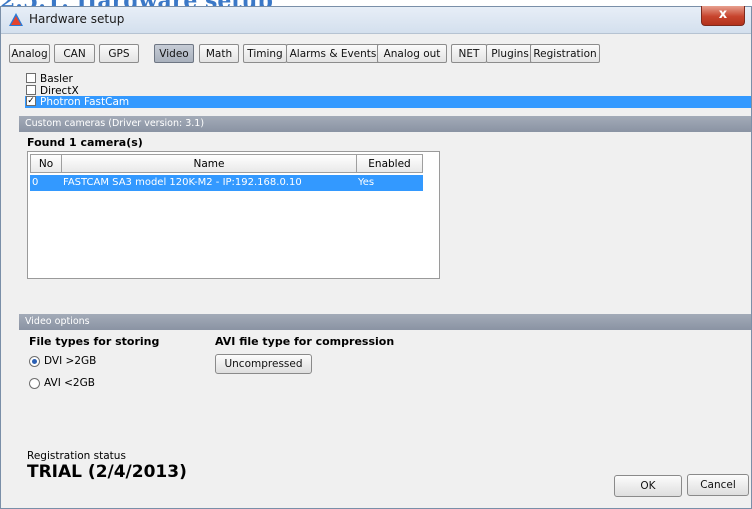 This screenshot has height=509, width=752. What do you see at coordinates (119, 53) in the screenshot?
I see `tab-gps: GPS` at bounding box center [119, 53].